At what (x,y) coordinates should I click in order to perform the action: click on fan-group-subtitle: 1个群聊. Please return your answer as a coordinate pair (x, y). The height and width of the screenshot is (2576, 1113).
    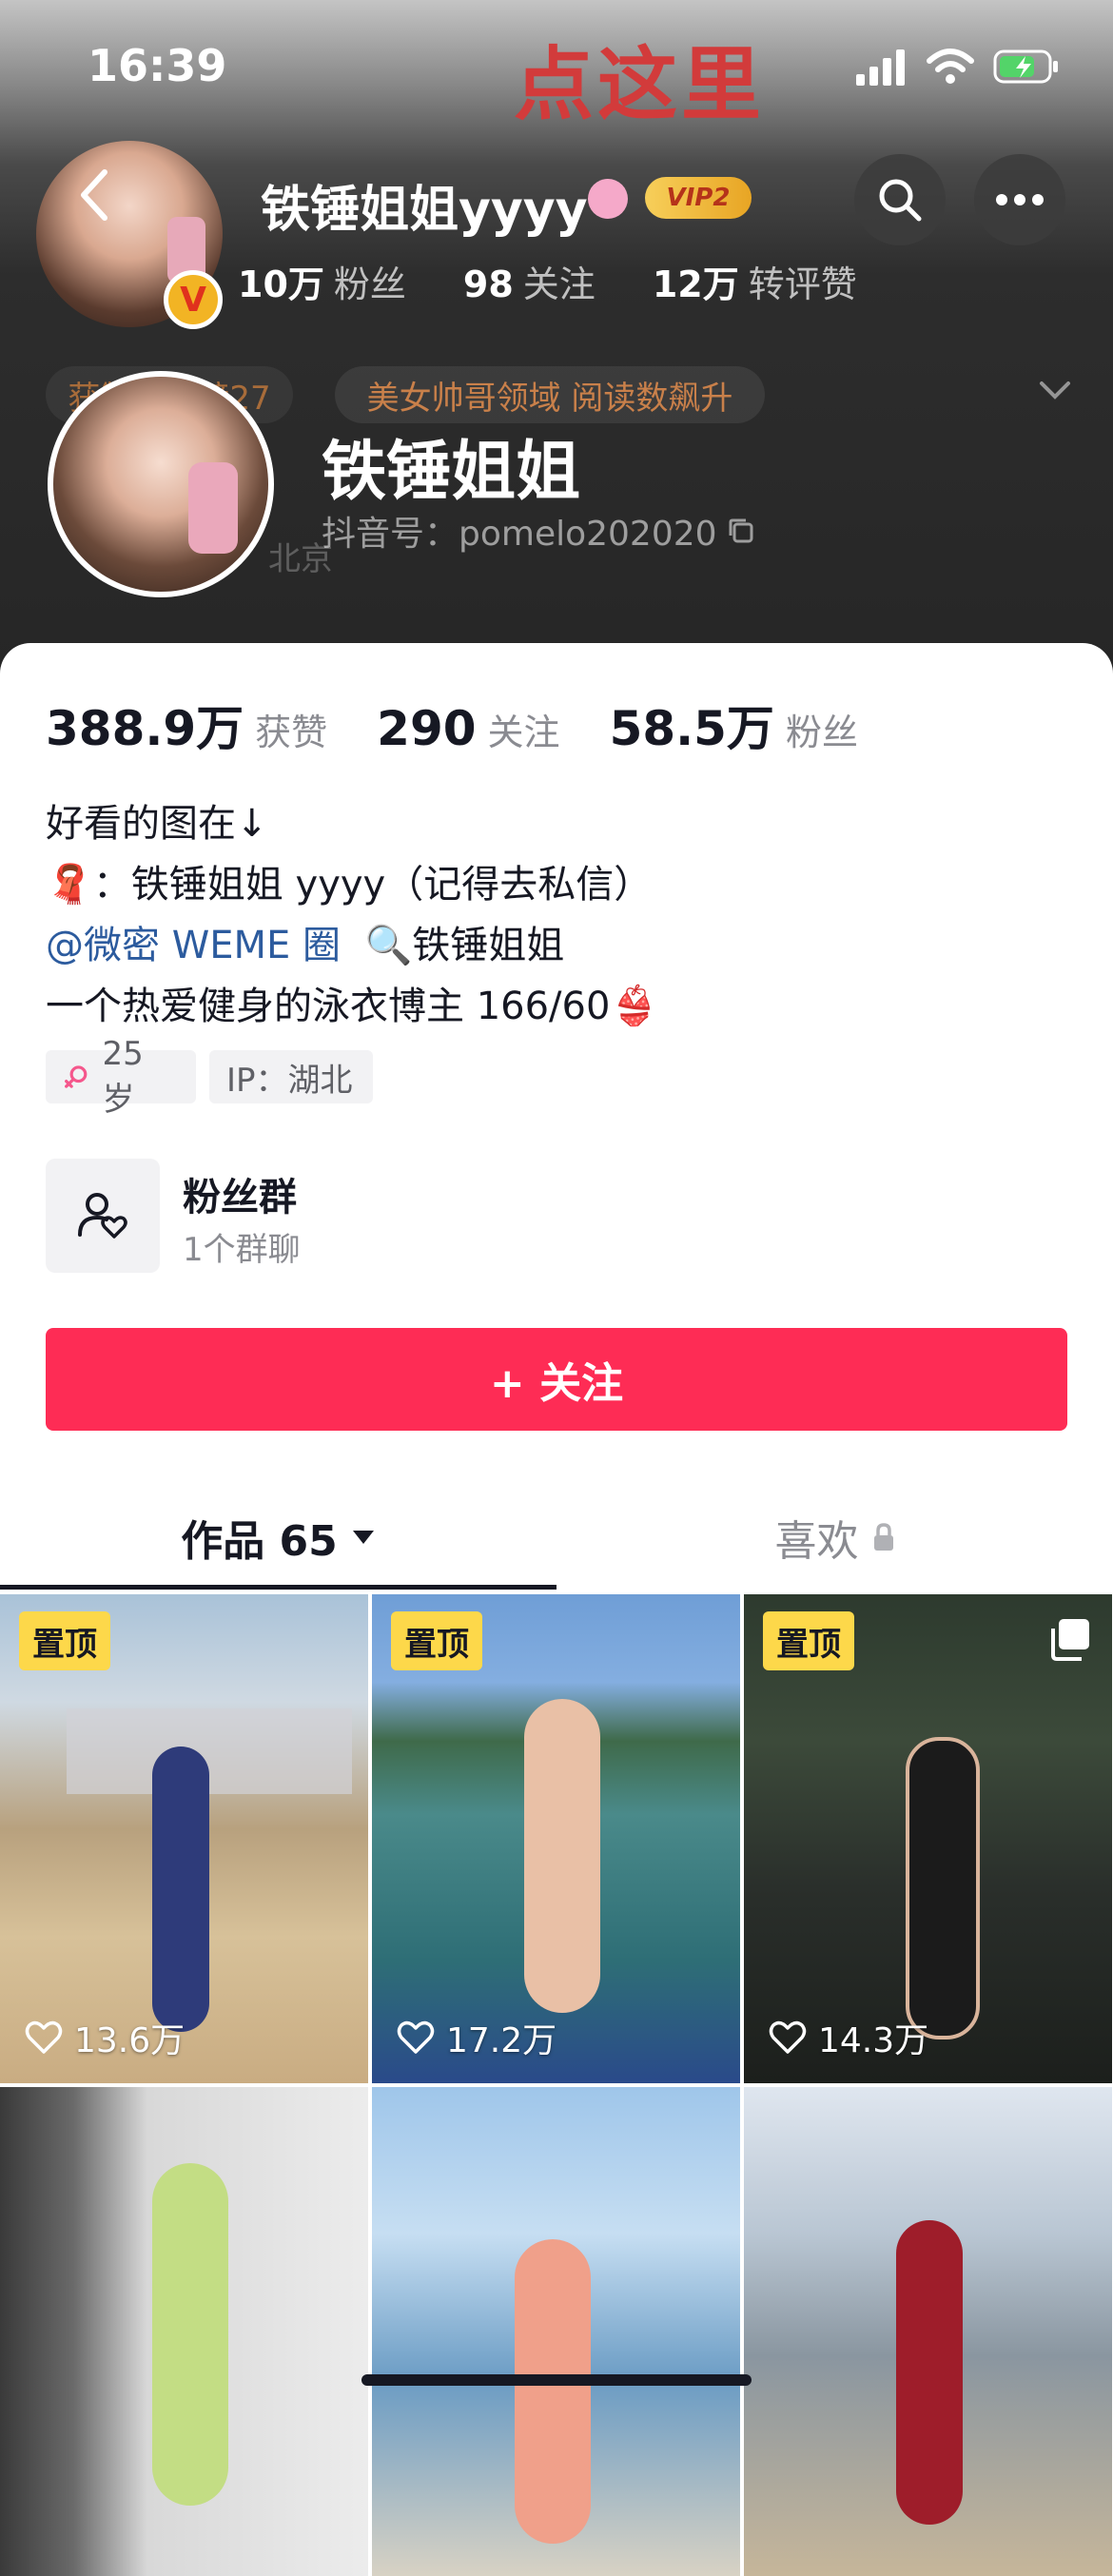
    Looking at the image, I should click on (242, 1250).